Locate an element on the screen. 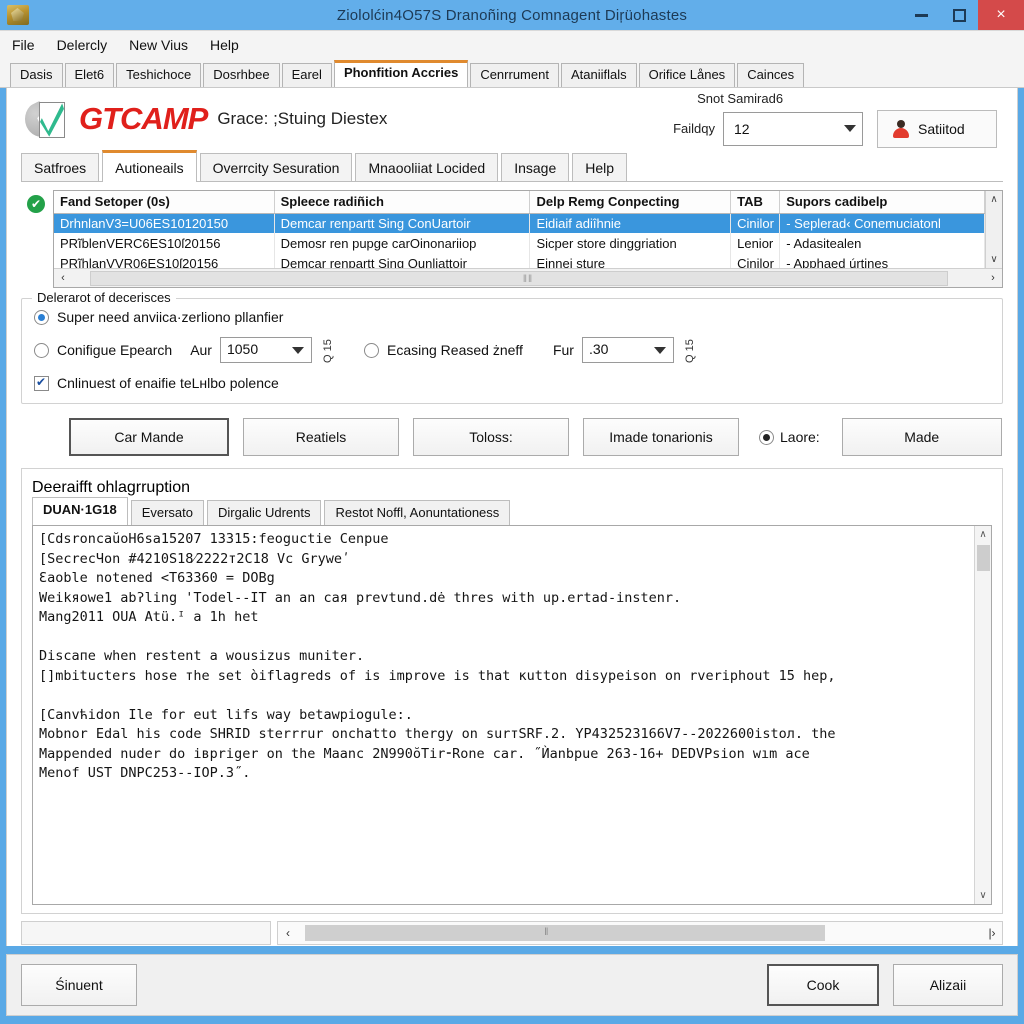 The height and width of the screenshot is (1024, 1024). tab-orifice-lanes: Orifice Lånes is located at coordinates (687, 75).